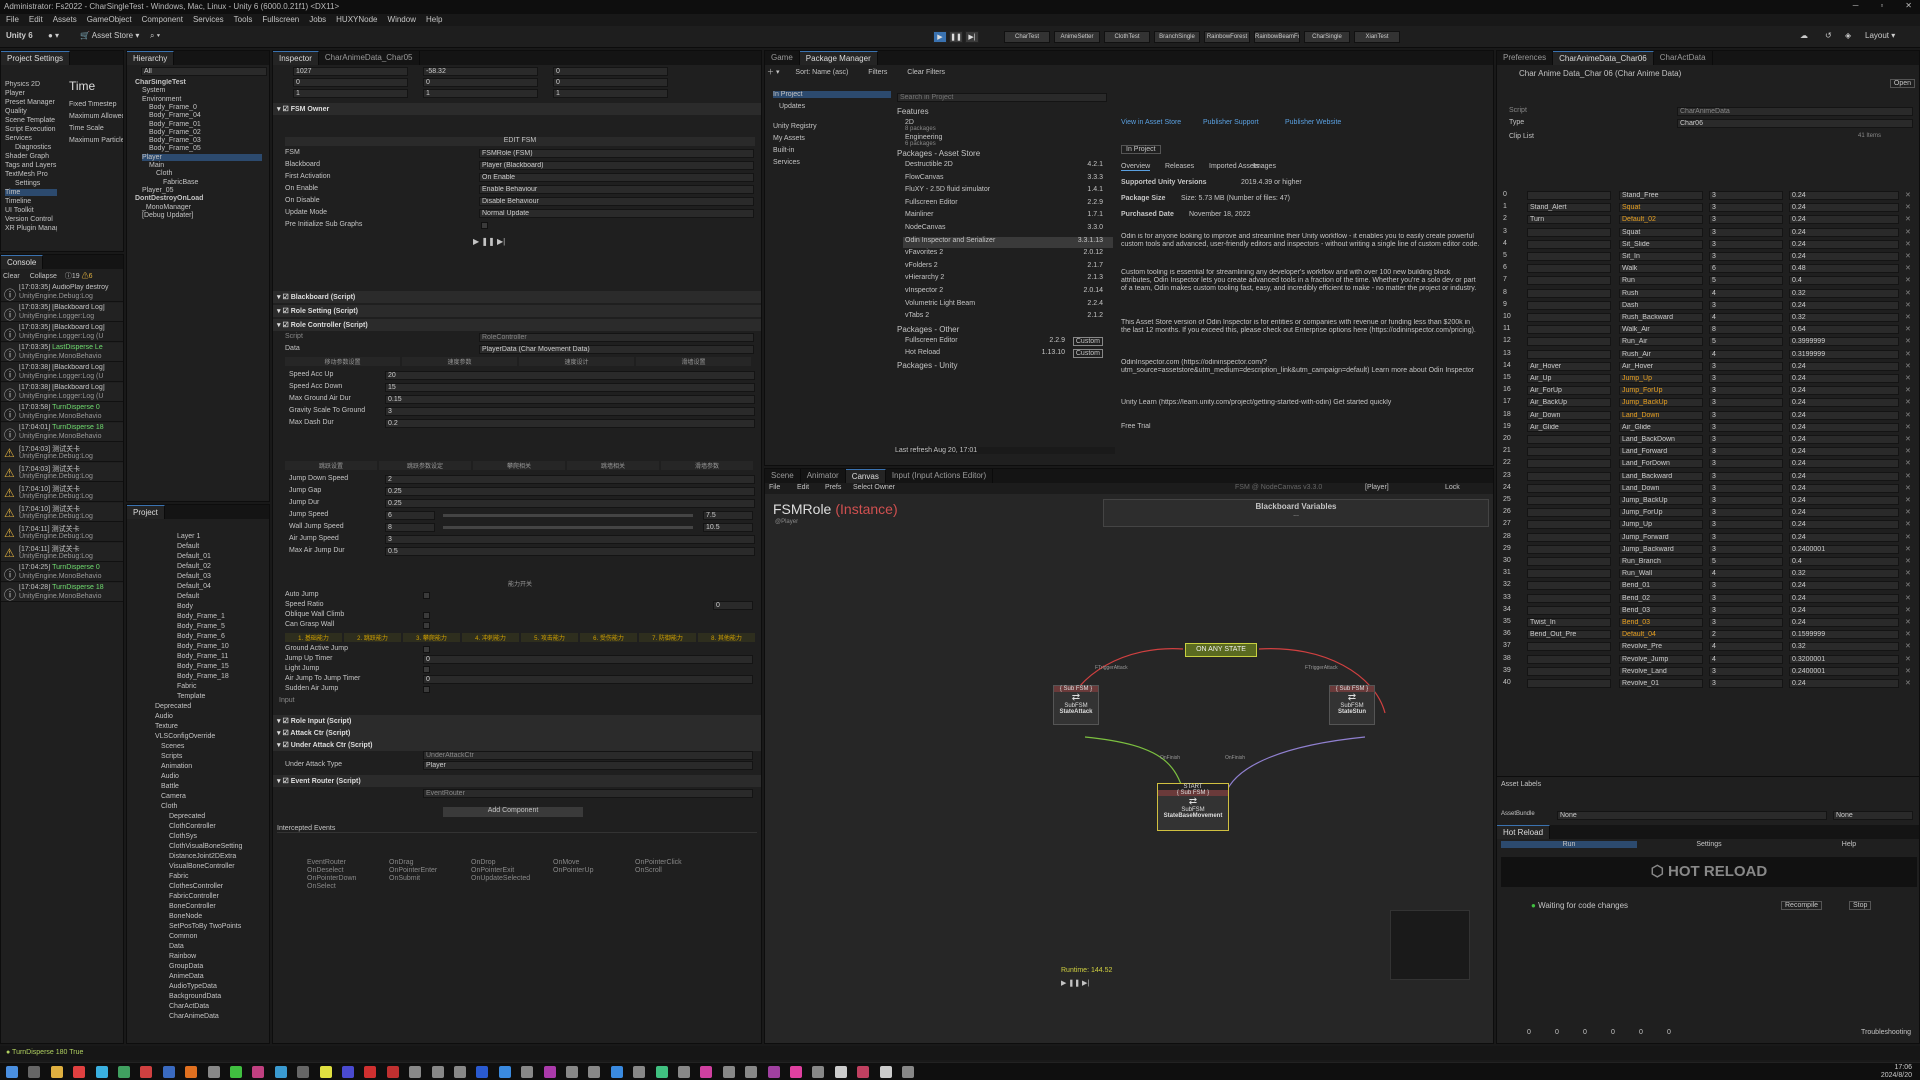  What do you see at coordinates (410, 527) in the screenshot?
I see `jump-min-value: 8` at bounding box center [410, 527].